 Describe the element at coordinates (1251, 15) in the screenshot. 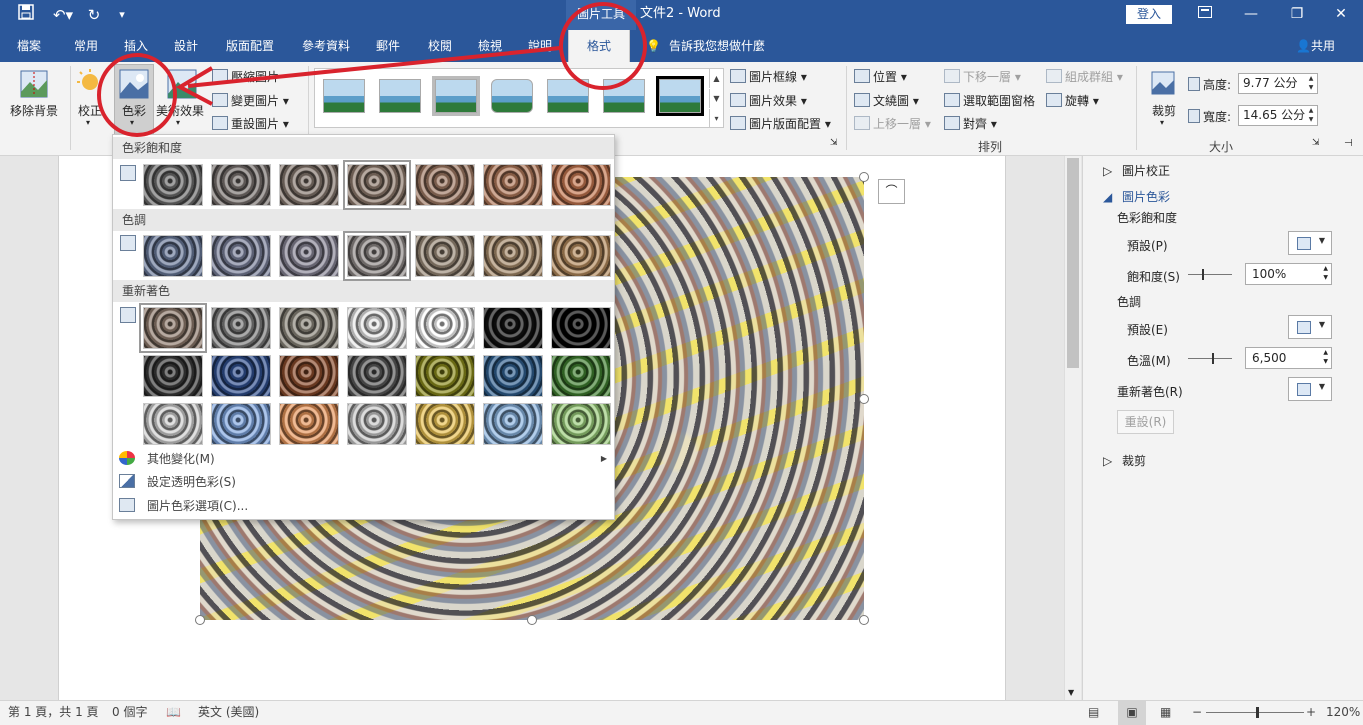

I see `minimize-icon: —` at that location.